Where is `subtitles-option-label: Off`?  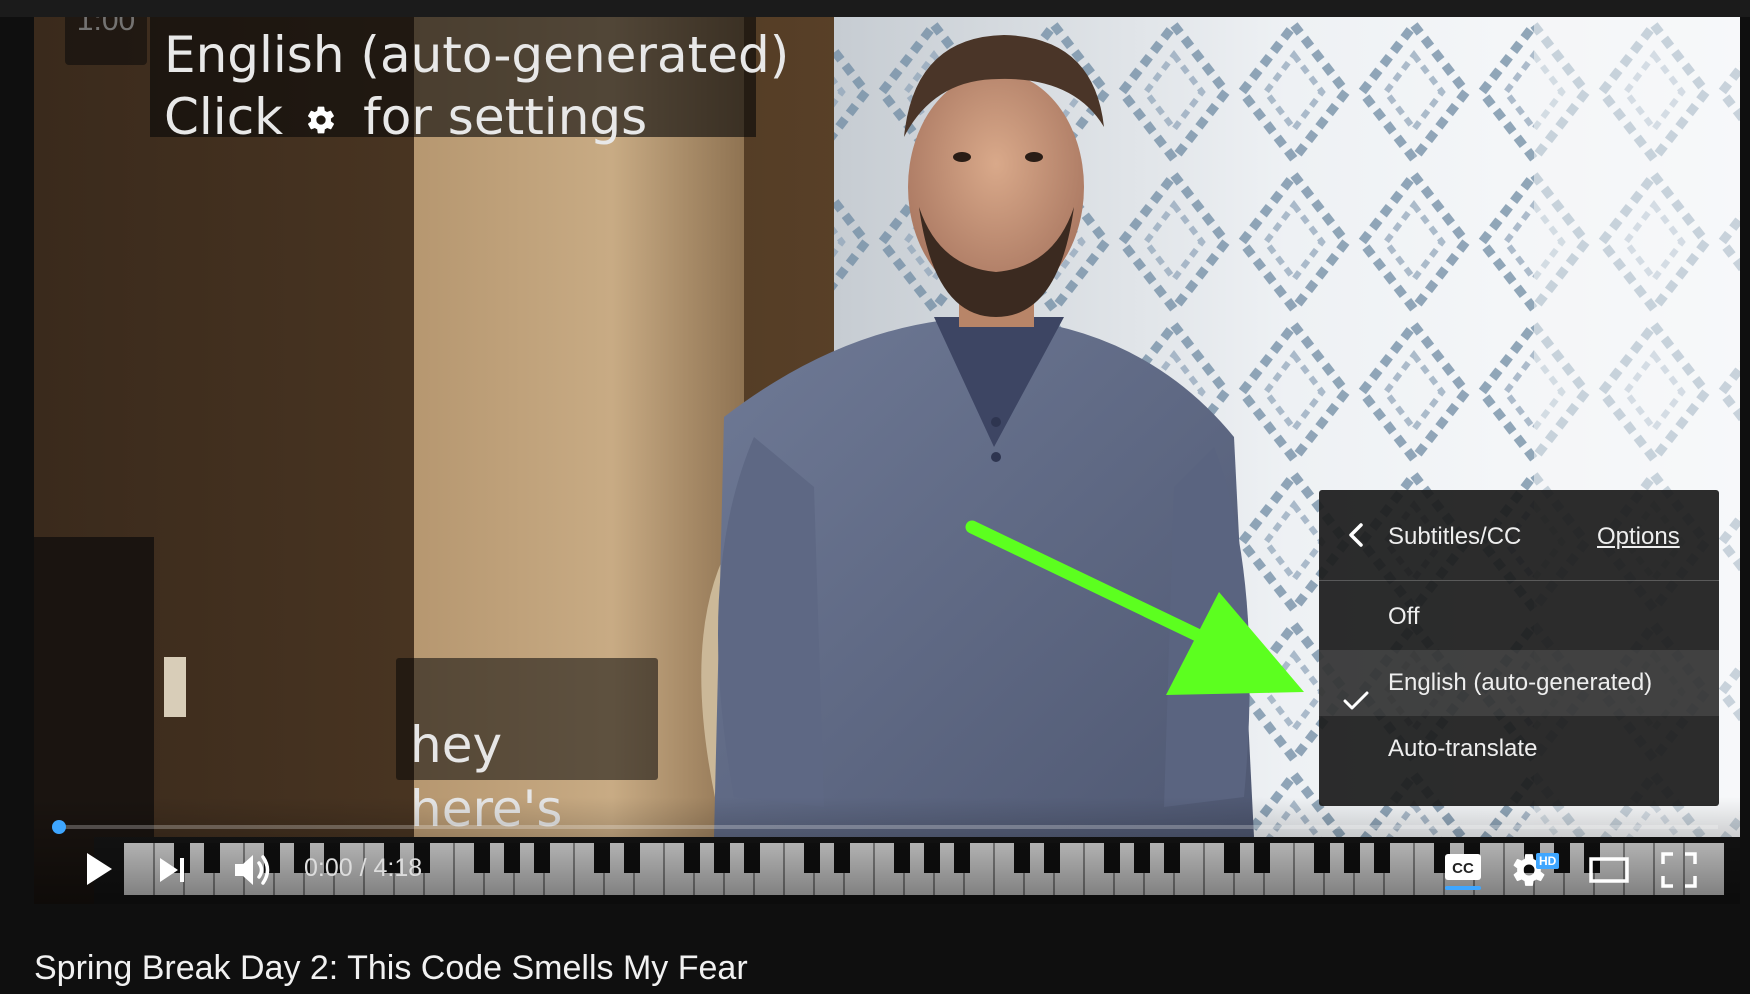
subtitles-option-label: Off is located at coordinates (1404, 616).